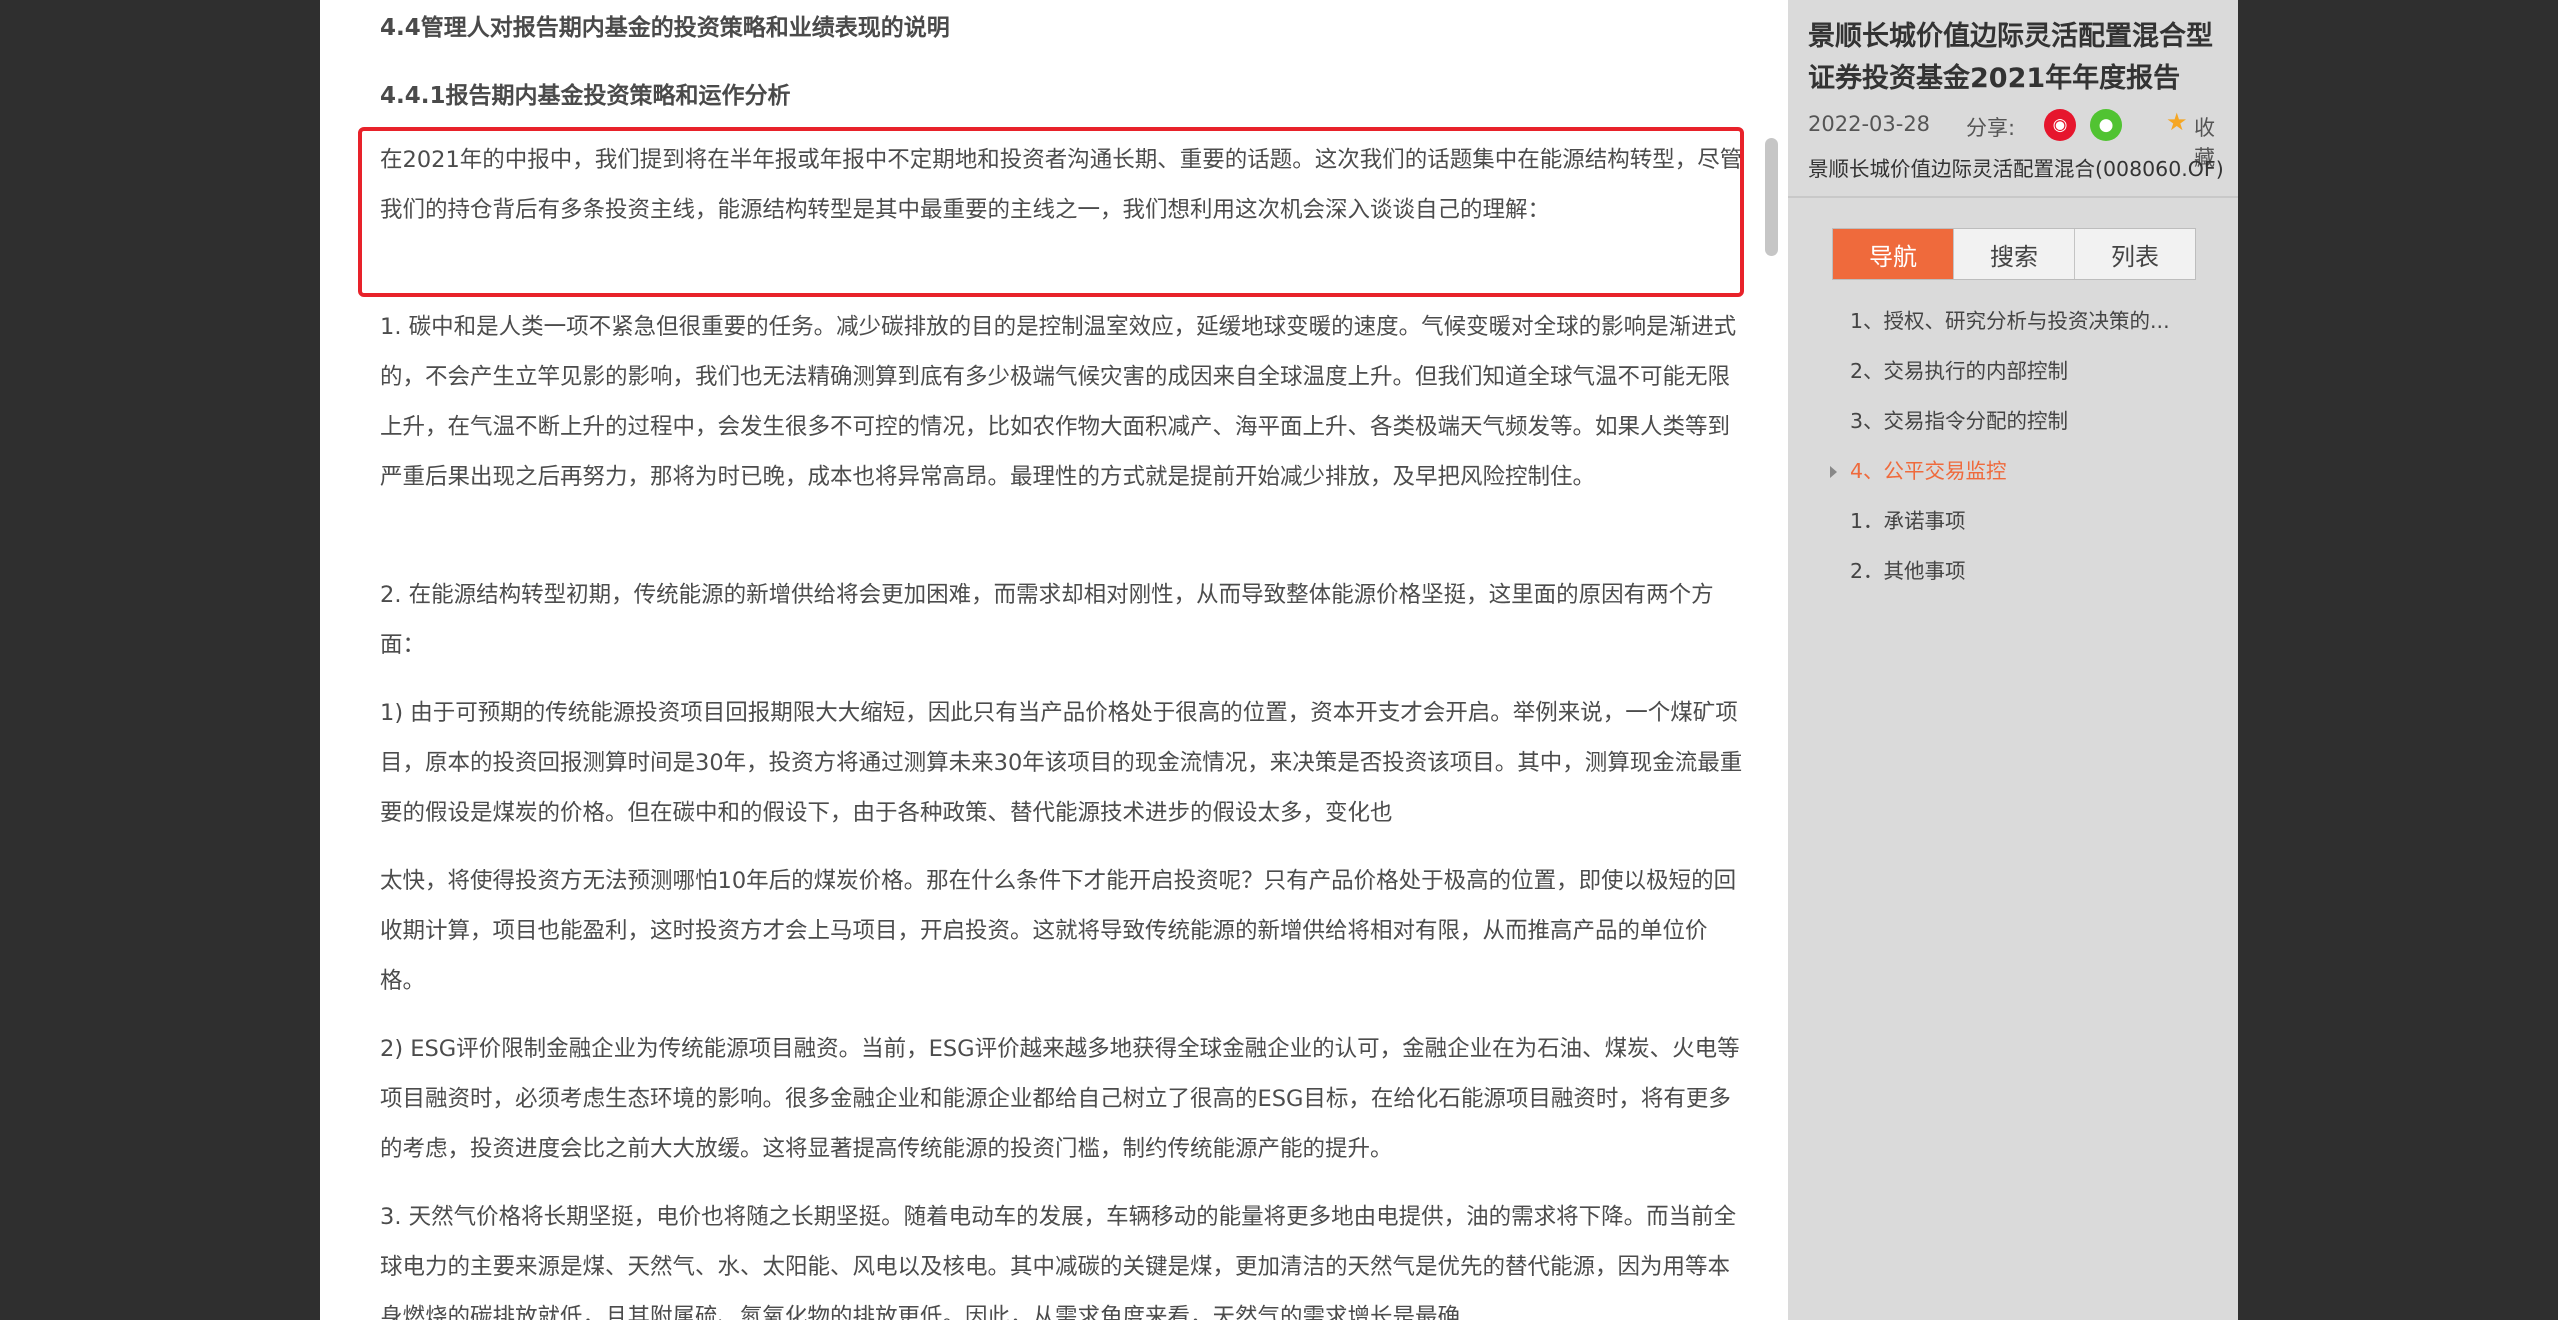  Describe the element at coordinates (1833, 472) in the screenshot. I see `caret-right-icon` at that location.